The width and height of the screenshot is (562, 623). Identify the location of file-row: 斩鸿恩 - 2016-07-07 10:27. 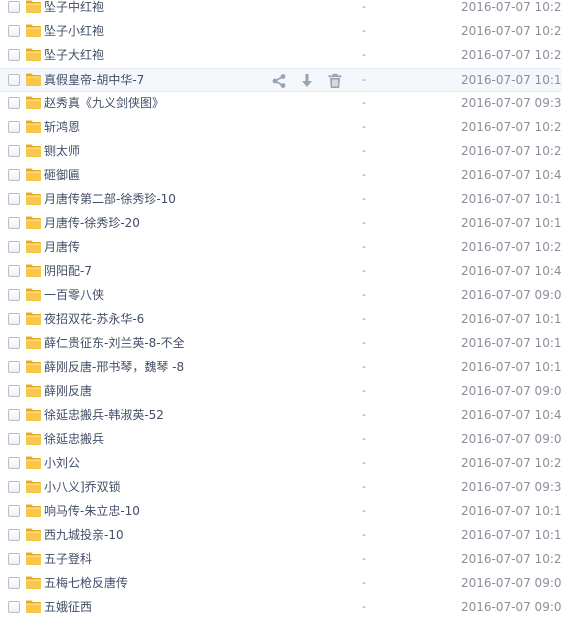
(281, 128).